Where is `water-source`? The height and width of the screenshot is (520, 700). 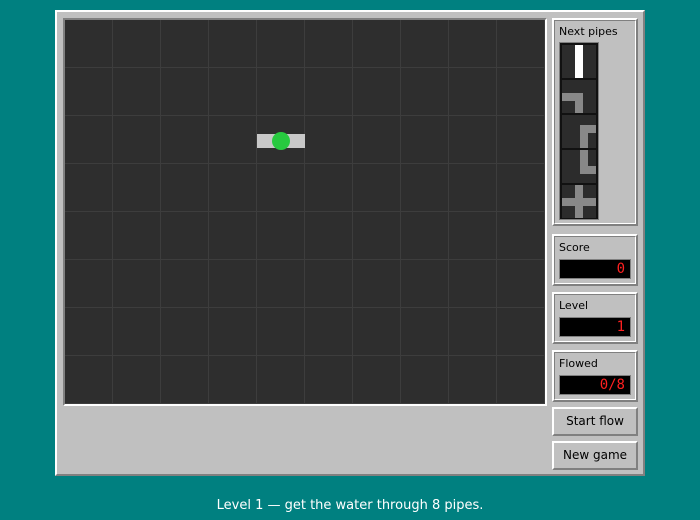
water-source is located at coordinates (281, 141).